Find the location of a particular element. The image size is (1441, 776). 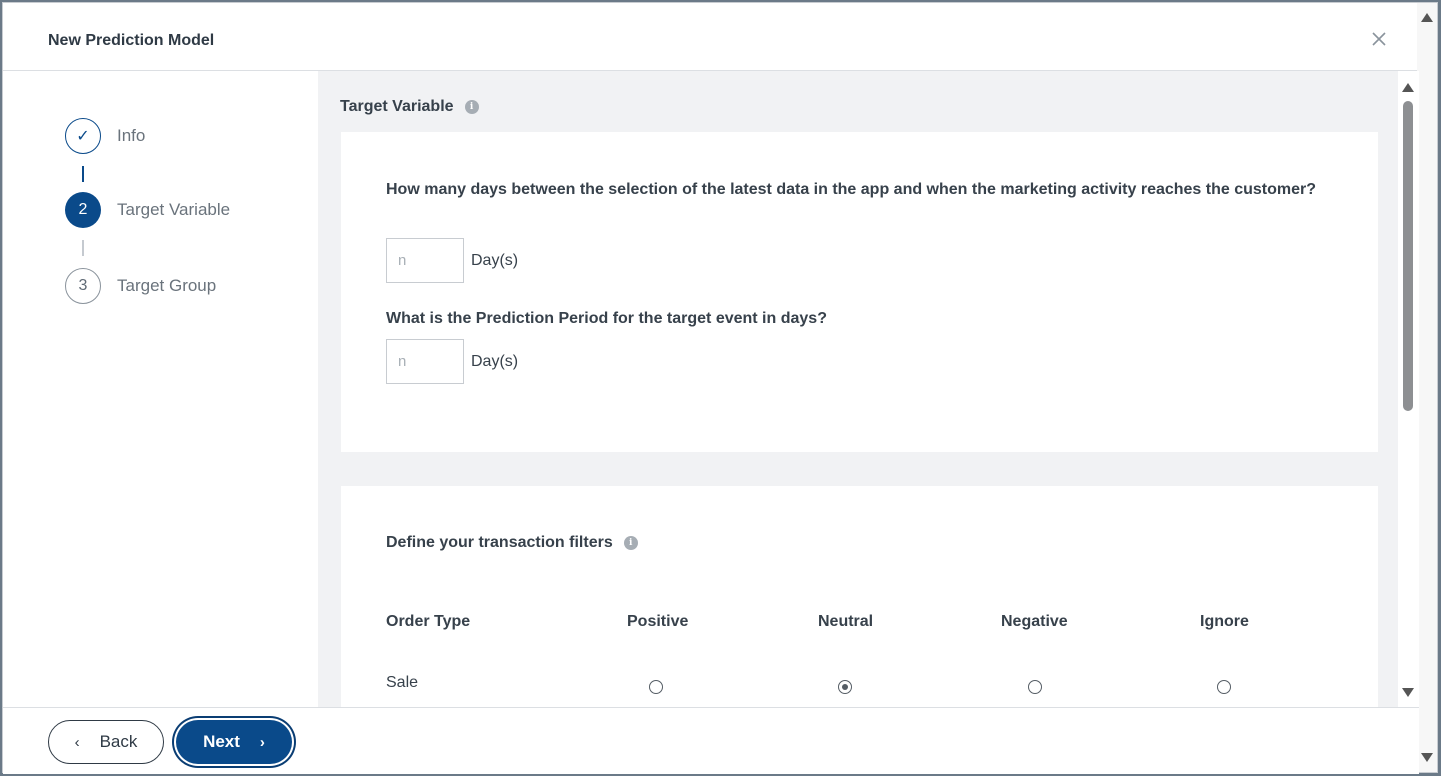

radio-sale-neutral is located at coordinates (845, 687).